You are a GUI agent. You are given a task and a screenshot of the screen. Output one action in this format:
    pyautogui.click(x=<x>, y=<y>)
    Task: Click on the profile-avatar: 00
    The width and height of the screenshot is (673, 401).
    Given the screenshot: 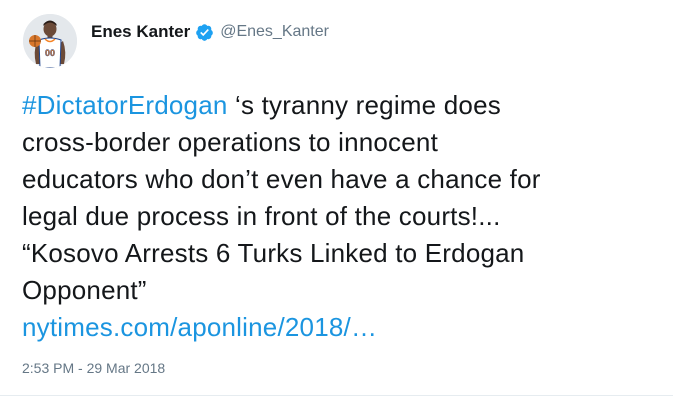 What is the action you would take?
    pyautogui.click(x=50, y=41)
    